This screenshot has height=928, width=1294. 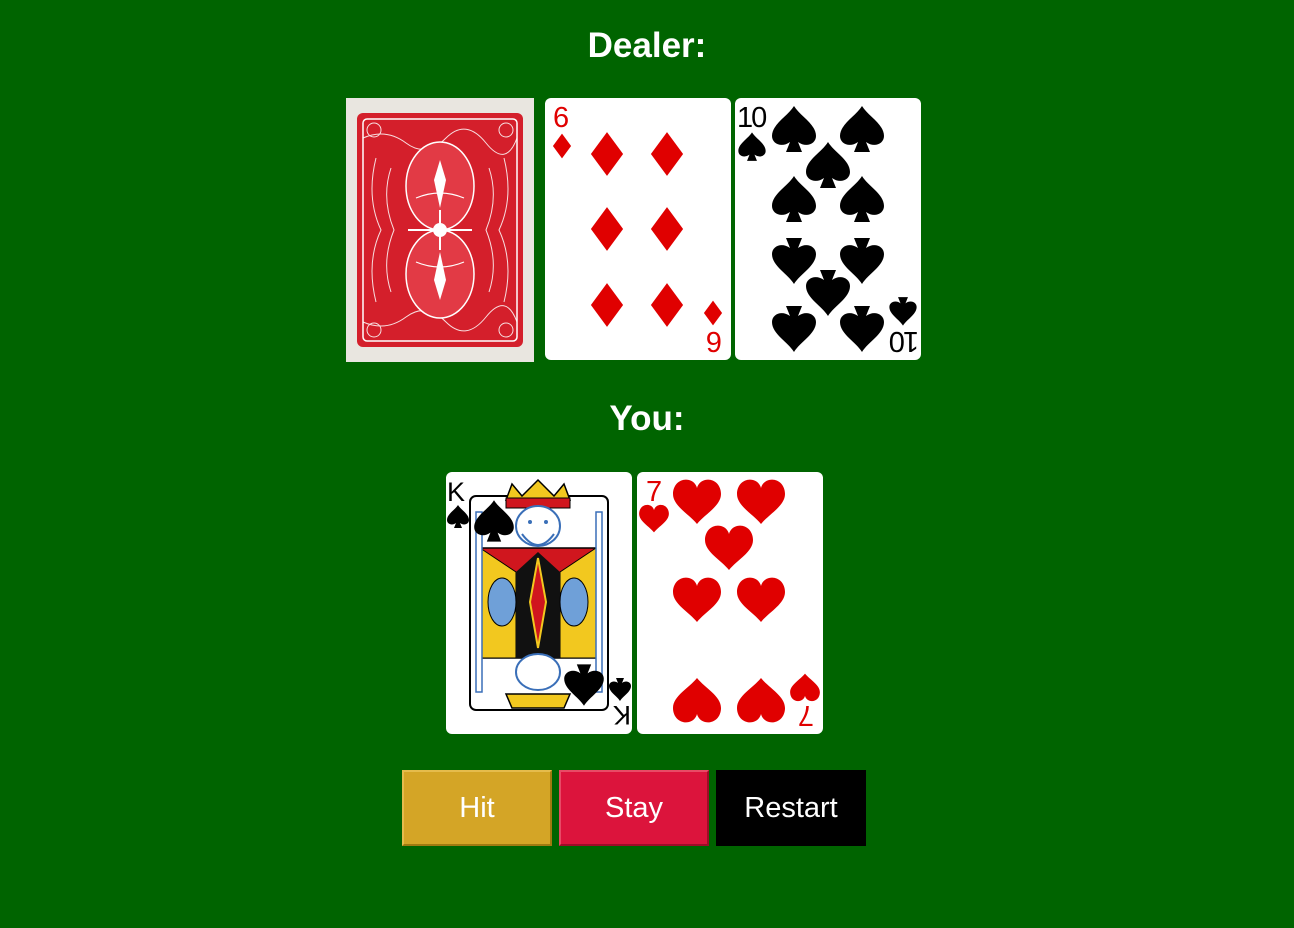 What do you see at coordinates (751, 118) in the screenshot?
I see `card-rank-corner: 10` at bounding box center [751, 118].